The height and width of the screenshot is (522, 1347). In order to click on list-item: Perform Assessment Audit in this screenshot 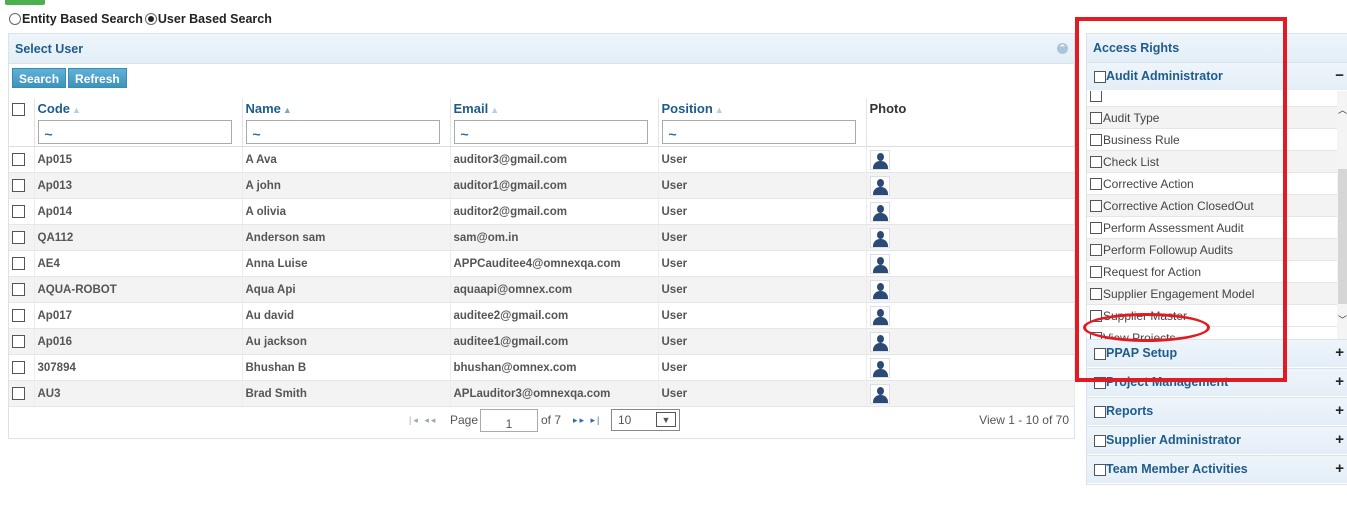, I will do `click(1212, 228)`.